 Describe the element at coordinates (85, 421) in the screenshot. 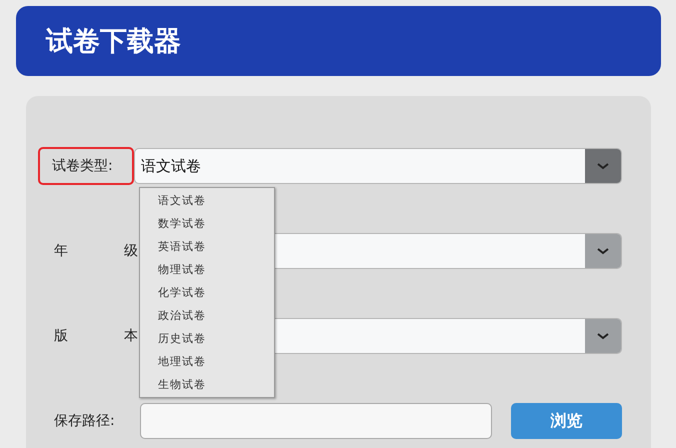

I see `field-label: 保存路径:` at that location.